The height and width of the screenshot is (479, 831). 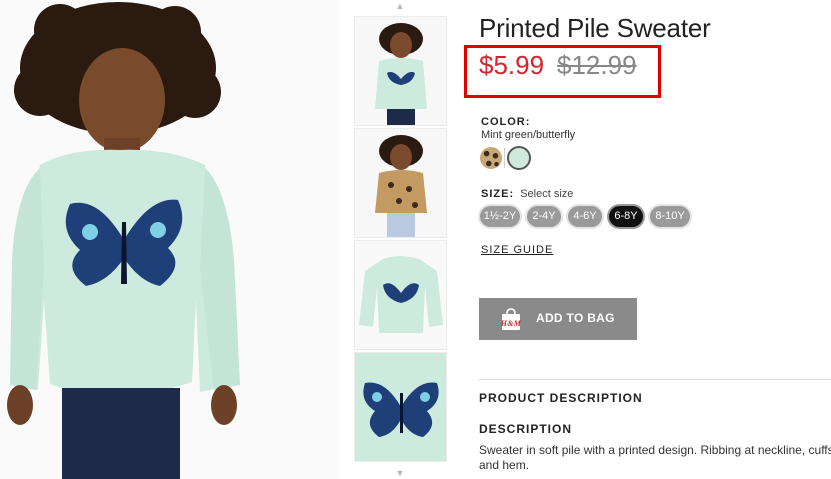 I want to click on size-guide-link: SIZE GUIDE, so click(x=517, y=250).